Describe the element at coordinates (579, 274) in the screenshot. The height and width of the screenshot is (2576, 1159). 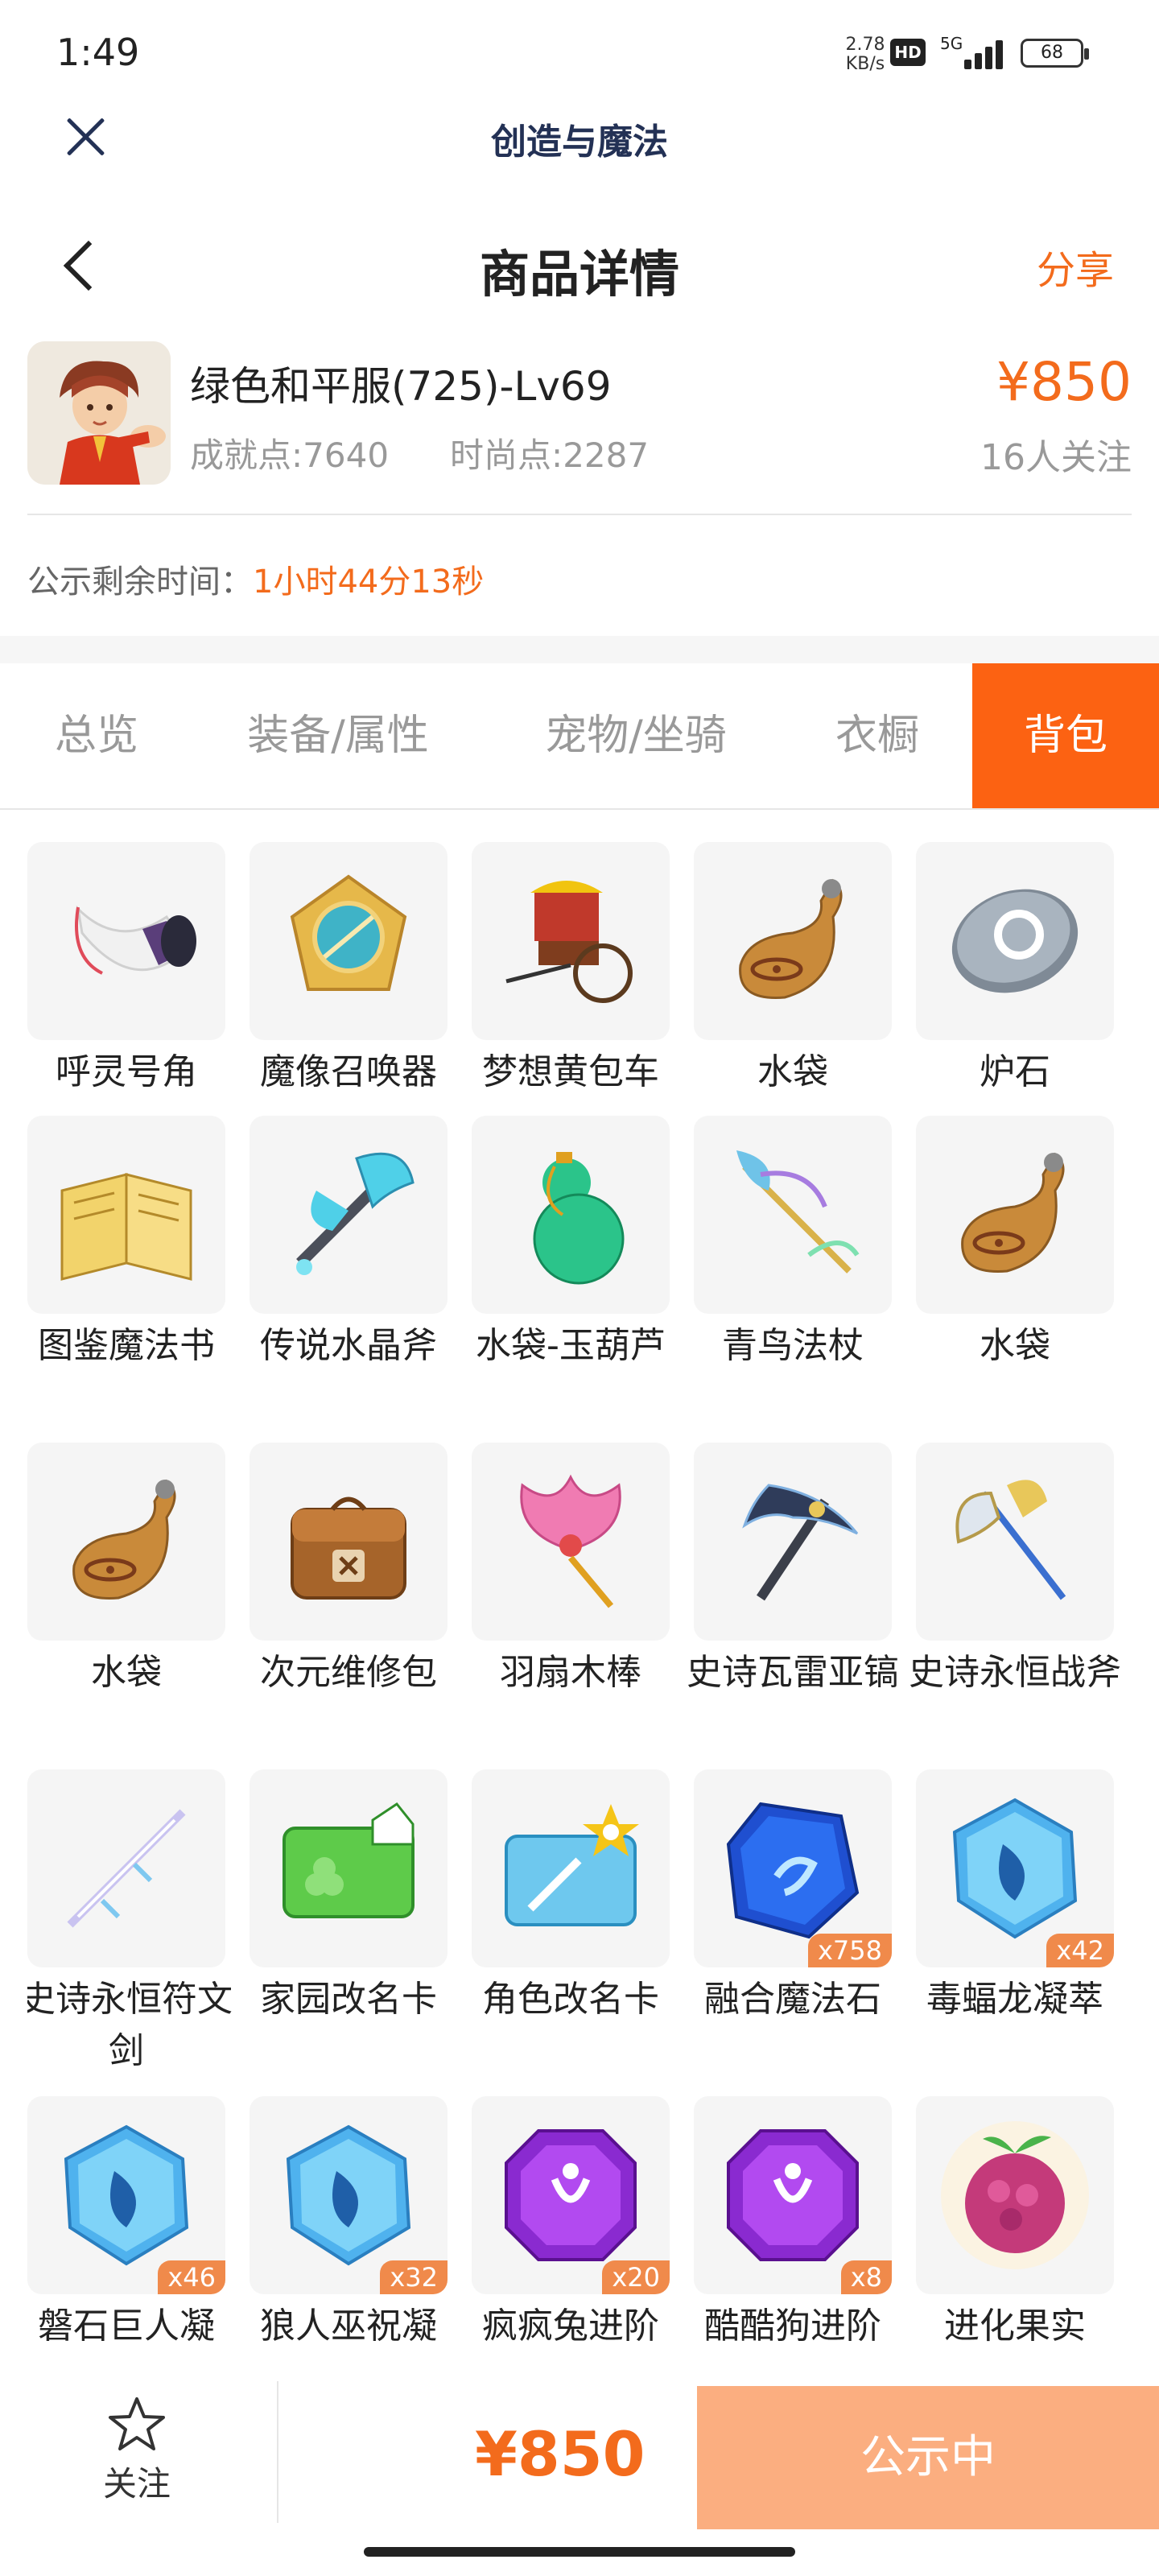
I see `page-title: 商品详情` at that location.